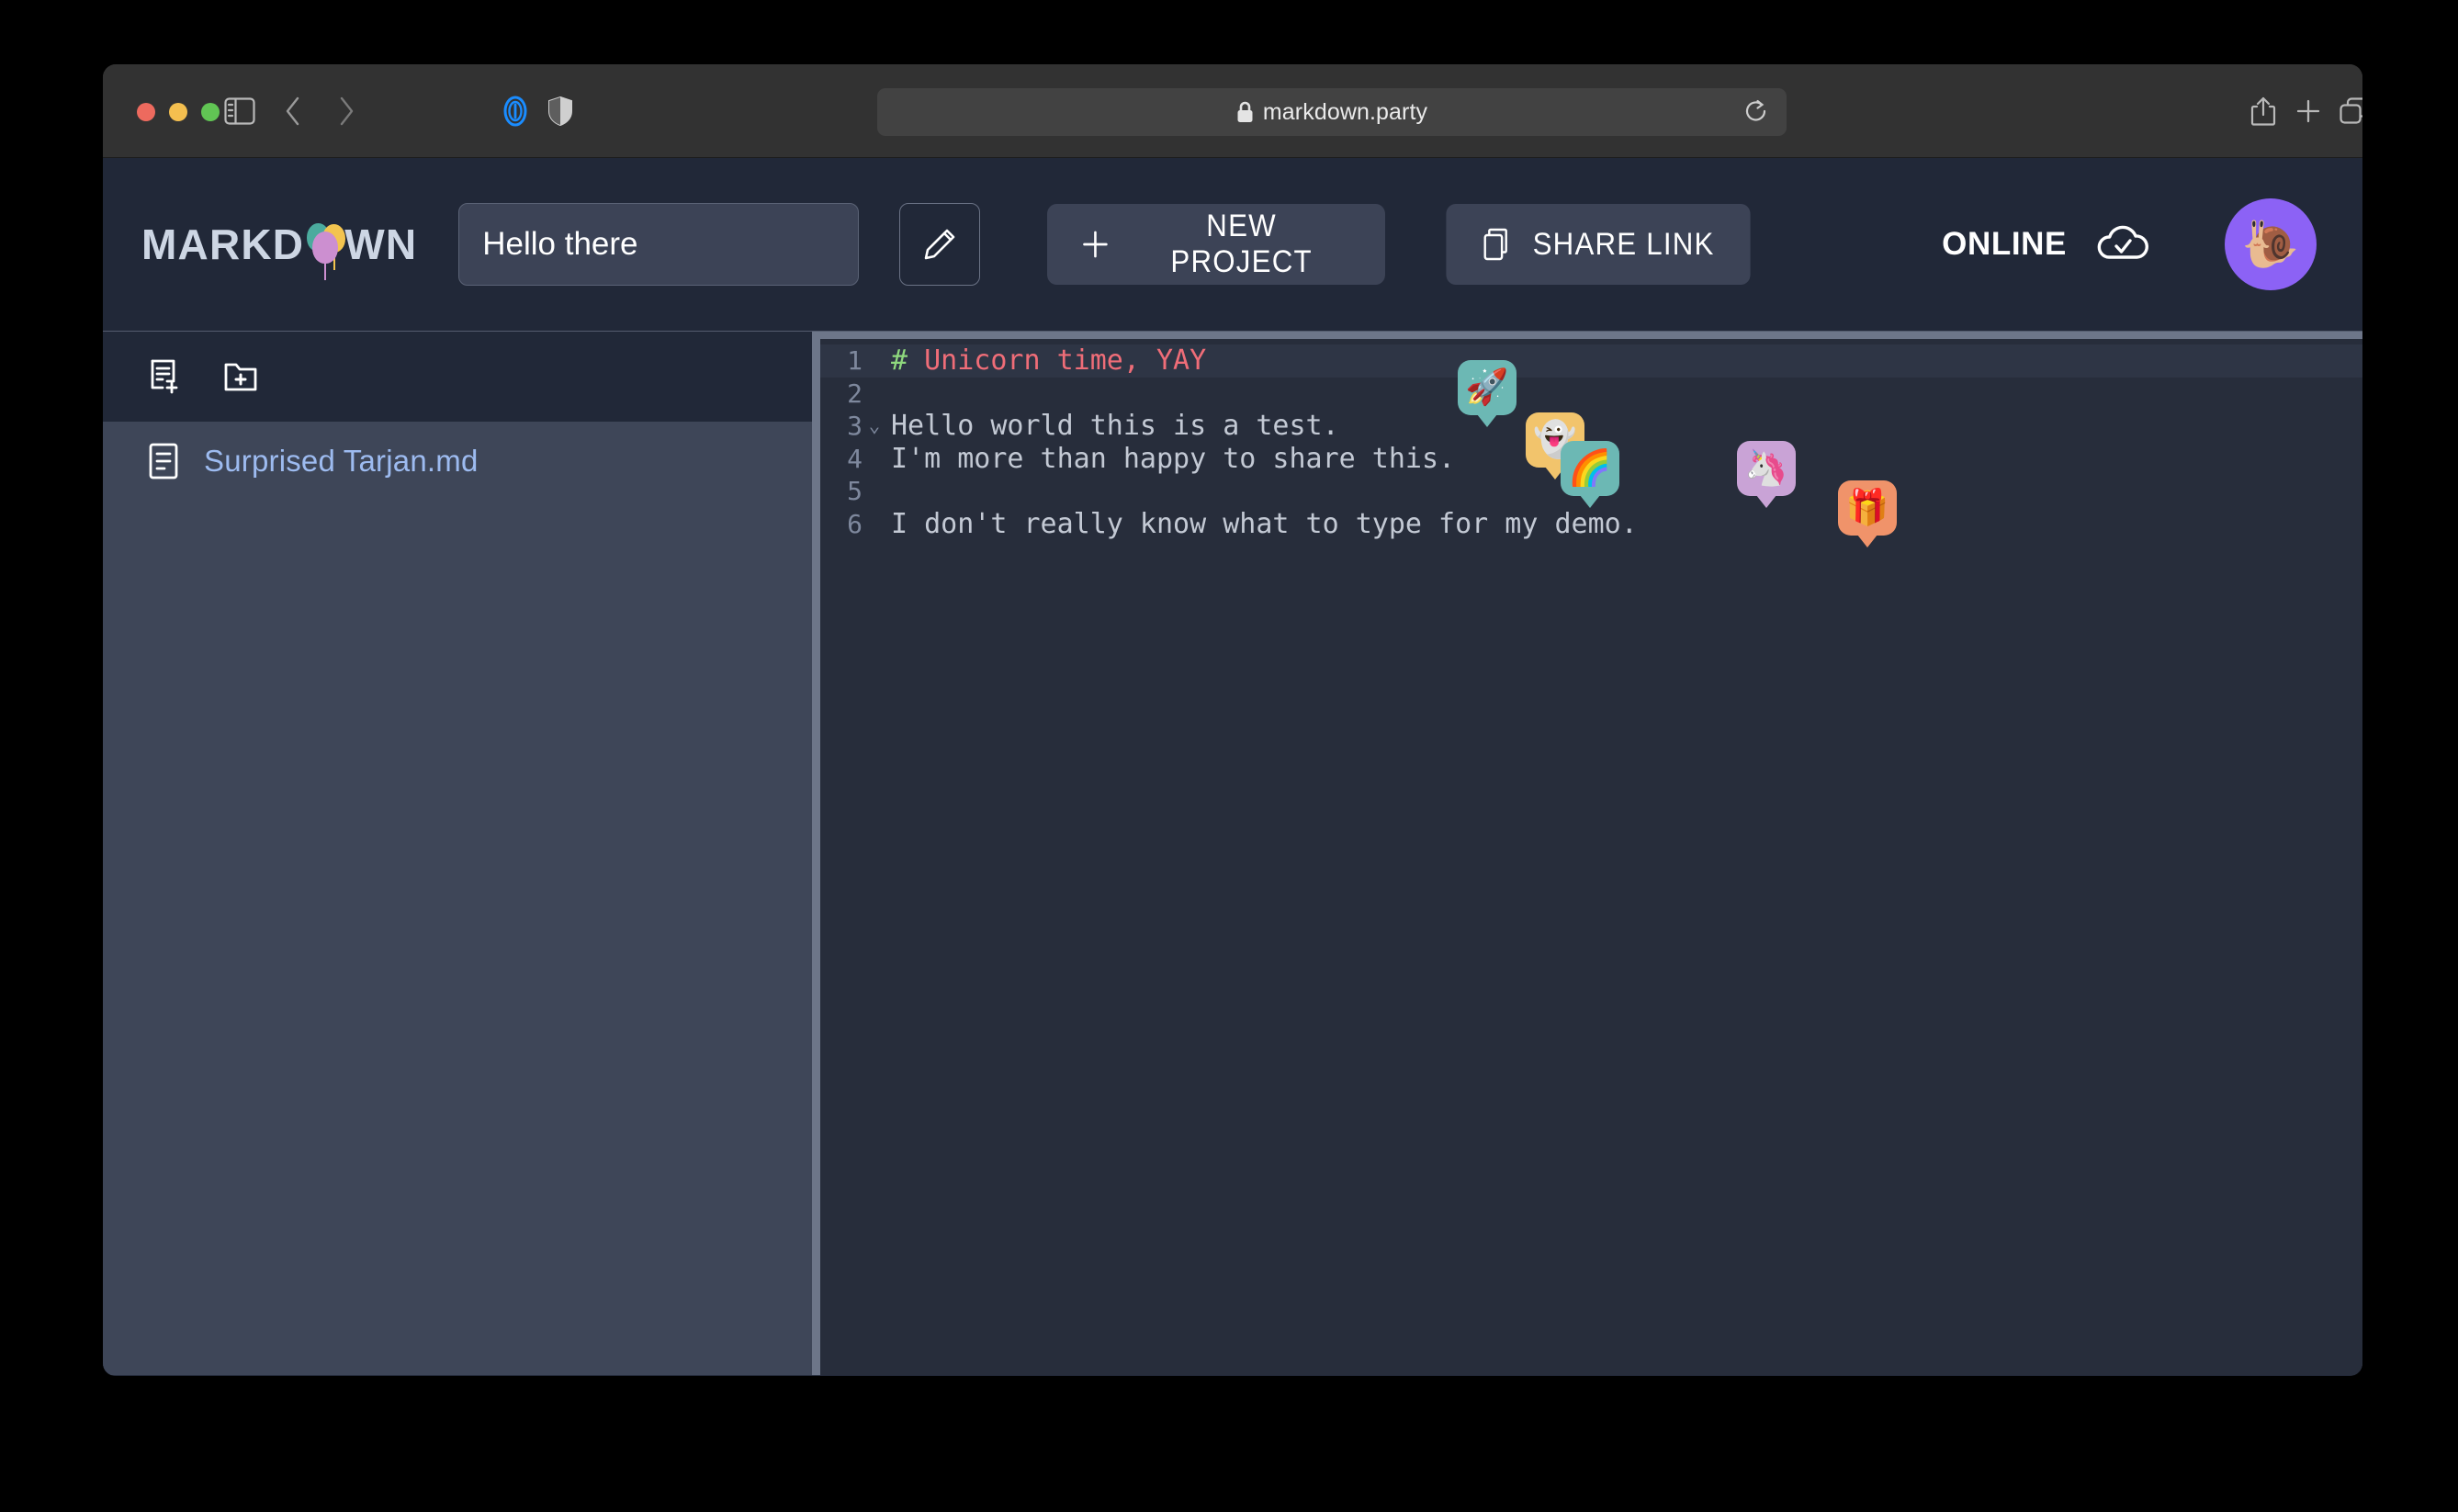 This screenshot has height=1512, width=2458. What do you see at coordinates (899, 360) in the screenshot?
I see `heading-hash-token: #` at bounding box center [899, 360].